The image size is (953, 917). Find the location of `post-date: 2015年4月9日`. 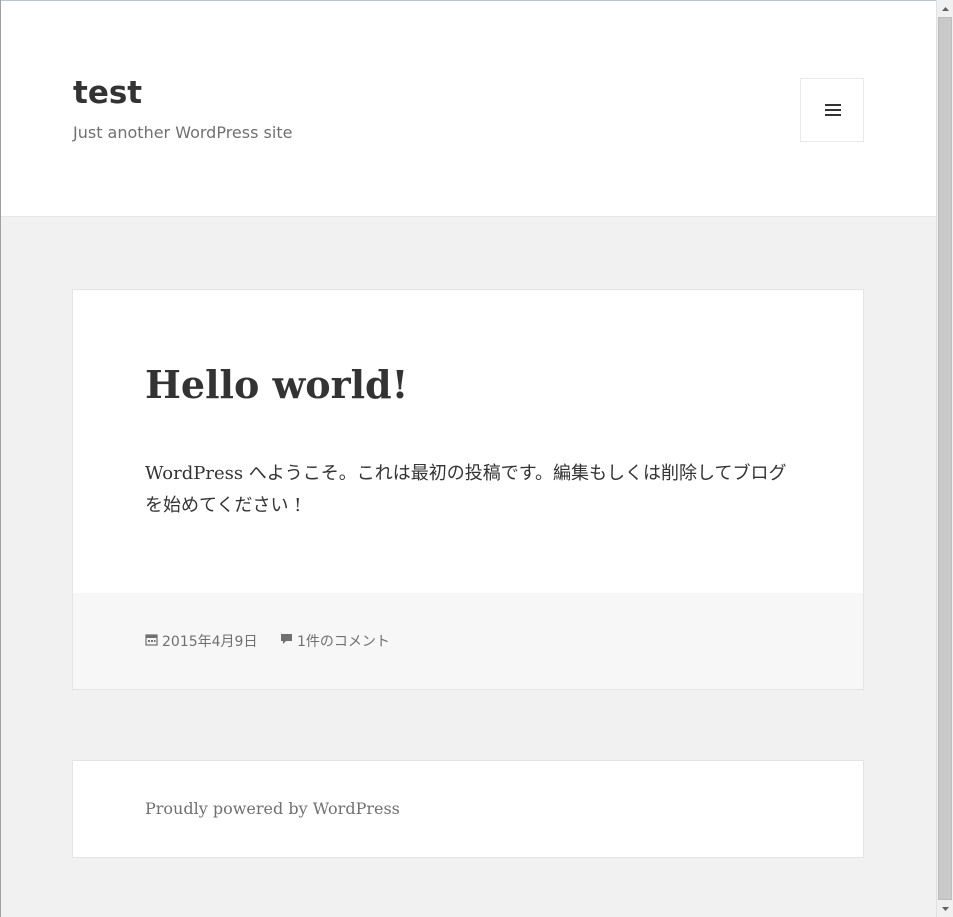

post-date: 2015年4月9日 is located at coordinates (201, 641).